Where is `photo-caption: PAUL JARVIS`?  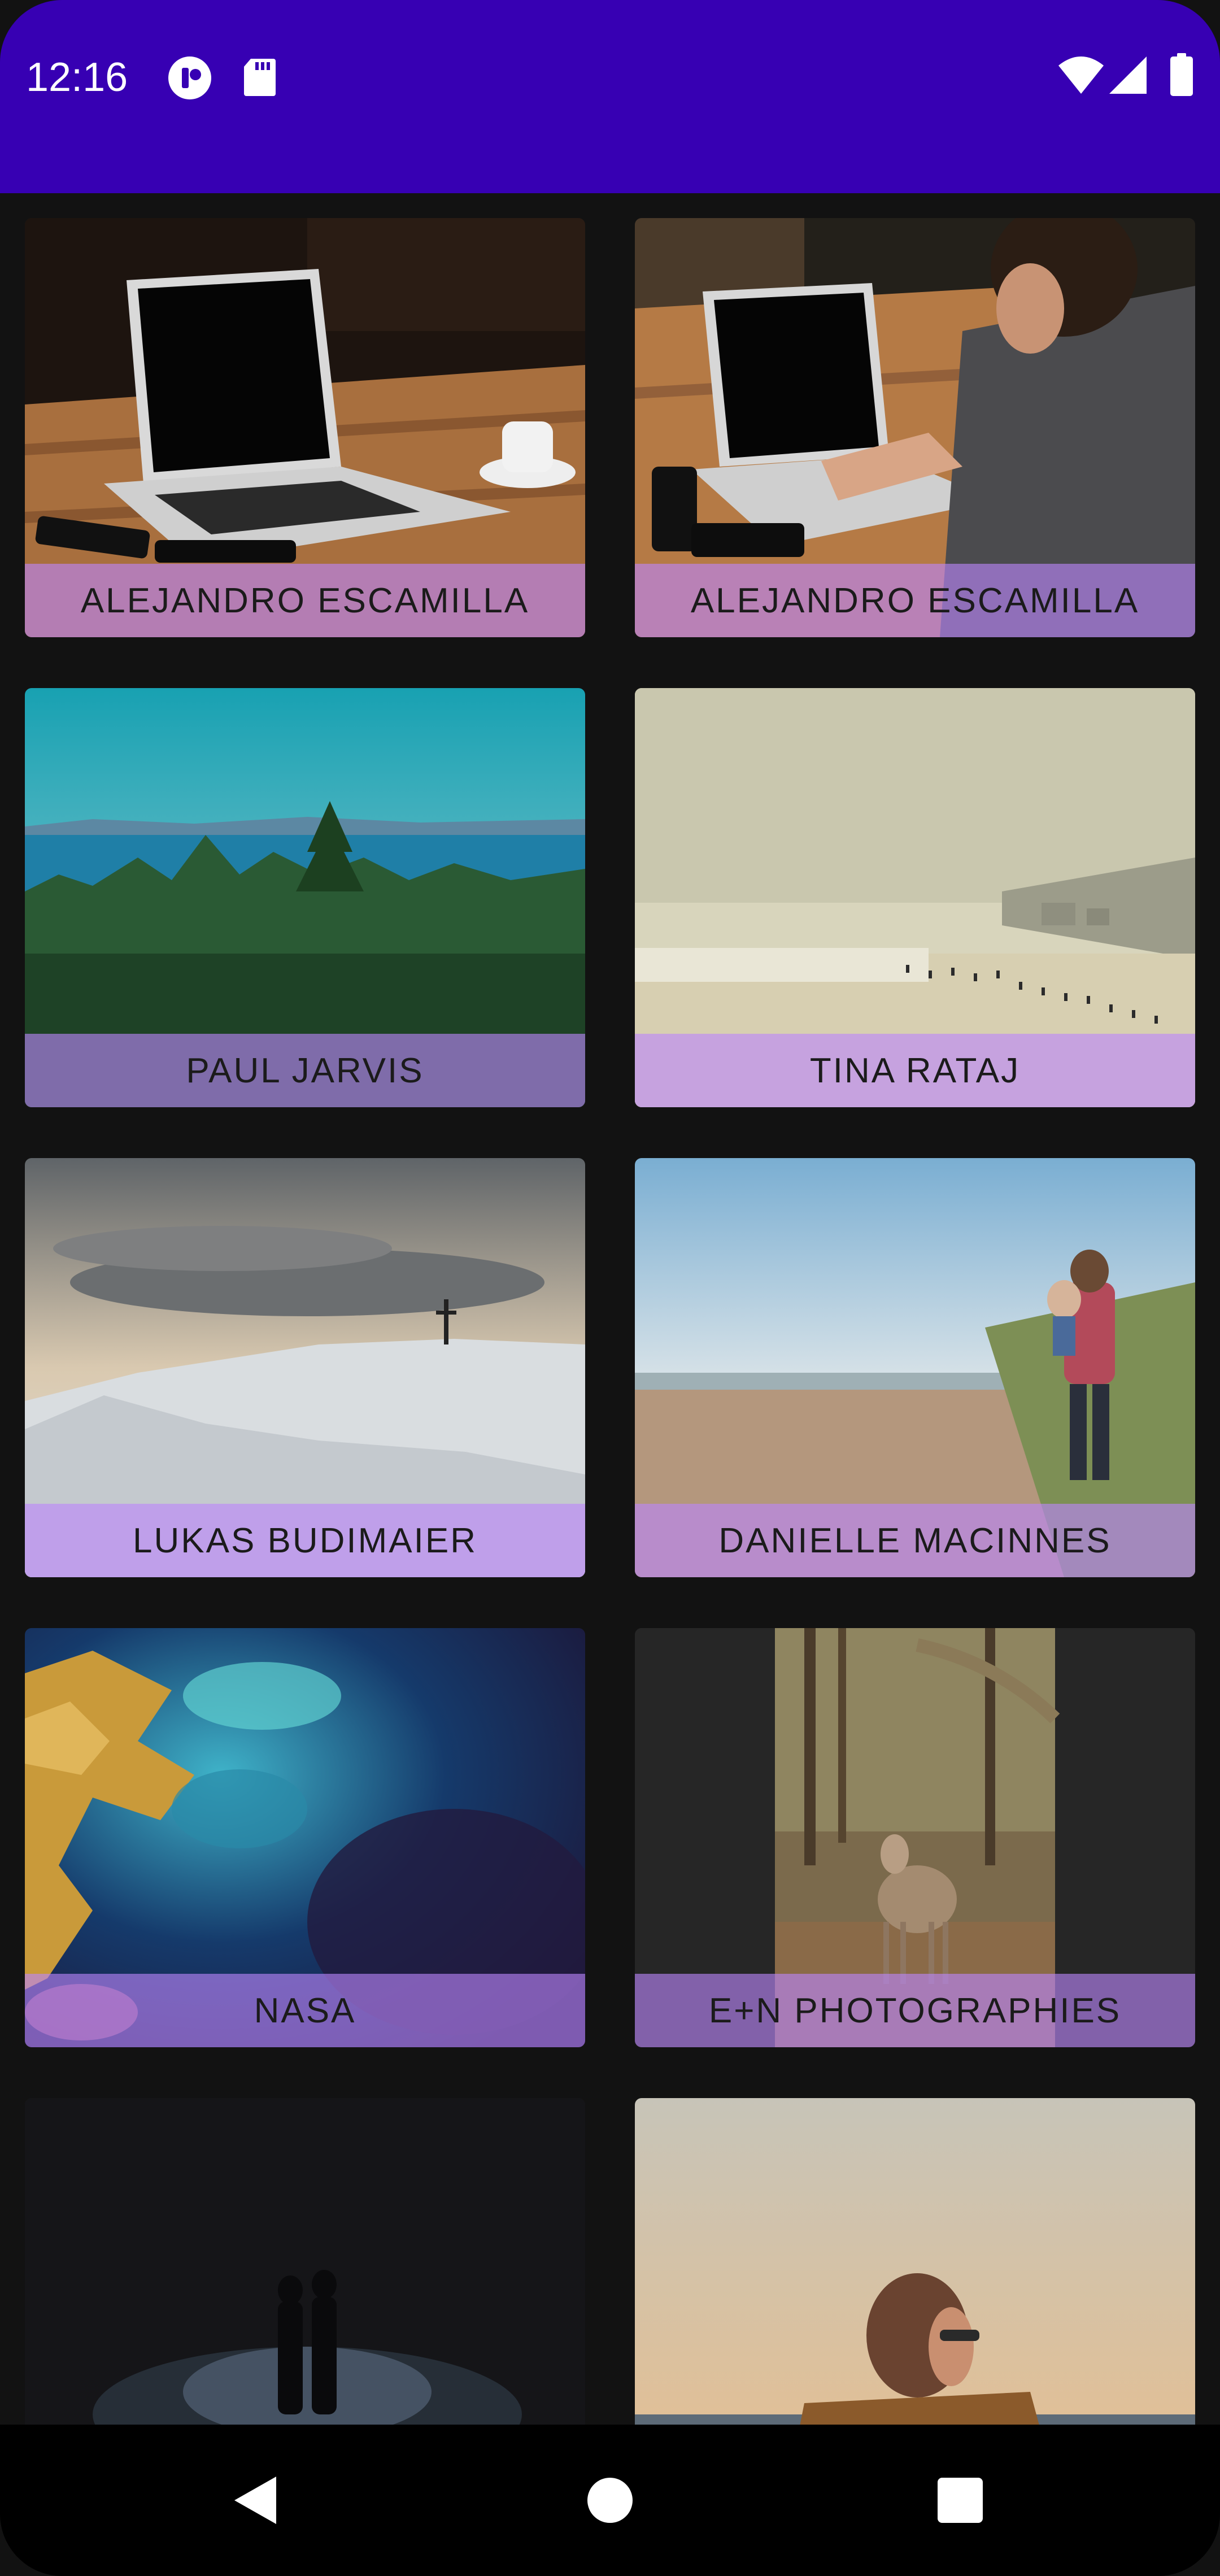 photo-caption: PAUL JARVIS is located at coordinates (305, 1070).